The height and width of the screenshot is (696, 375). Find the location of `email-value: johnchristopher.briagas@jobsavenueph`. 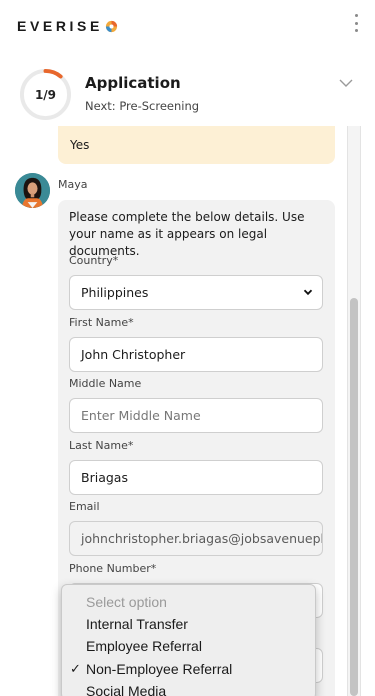

email-value: johnchristopher.briagas@jobsavenueph is located at coordinates (202, 538).